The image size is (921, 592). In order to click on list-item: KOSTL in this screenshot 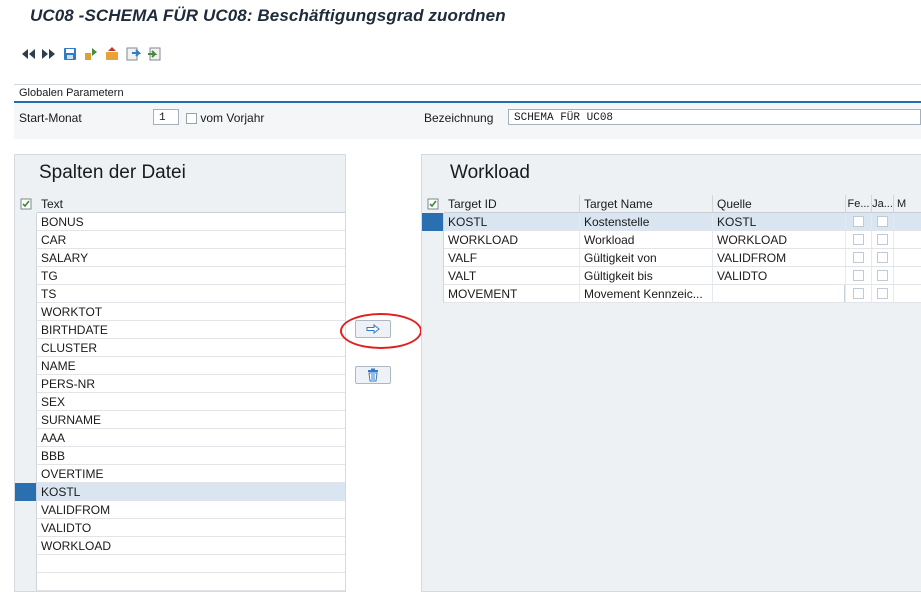, I will do `click(180, 492)`.